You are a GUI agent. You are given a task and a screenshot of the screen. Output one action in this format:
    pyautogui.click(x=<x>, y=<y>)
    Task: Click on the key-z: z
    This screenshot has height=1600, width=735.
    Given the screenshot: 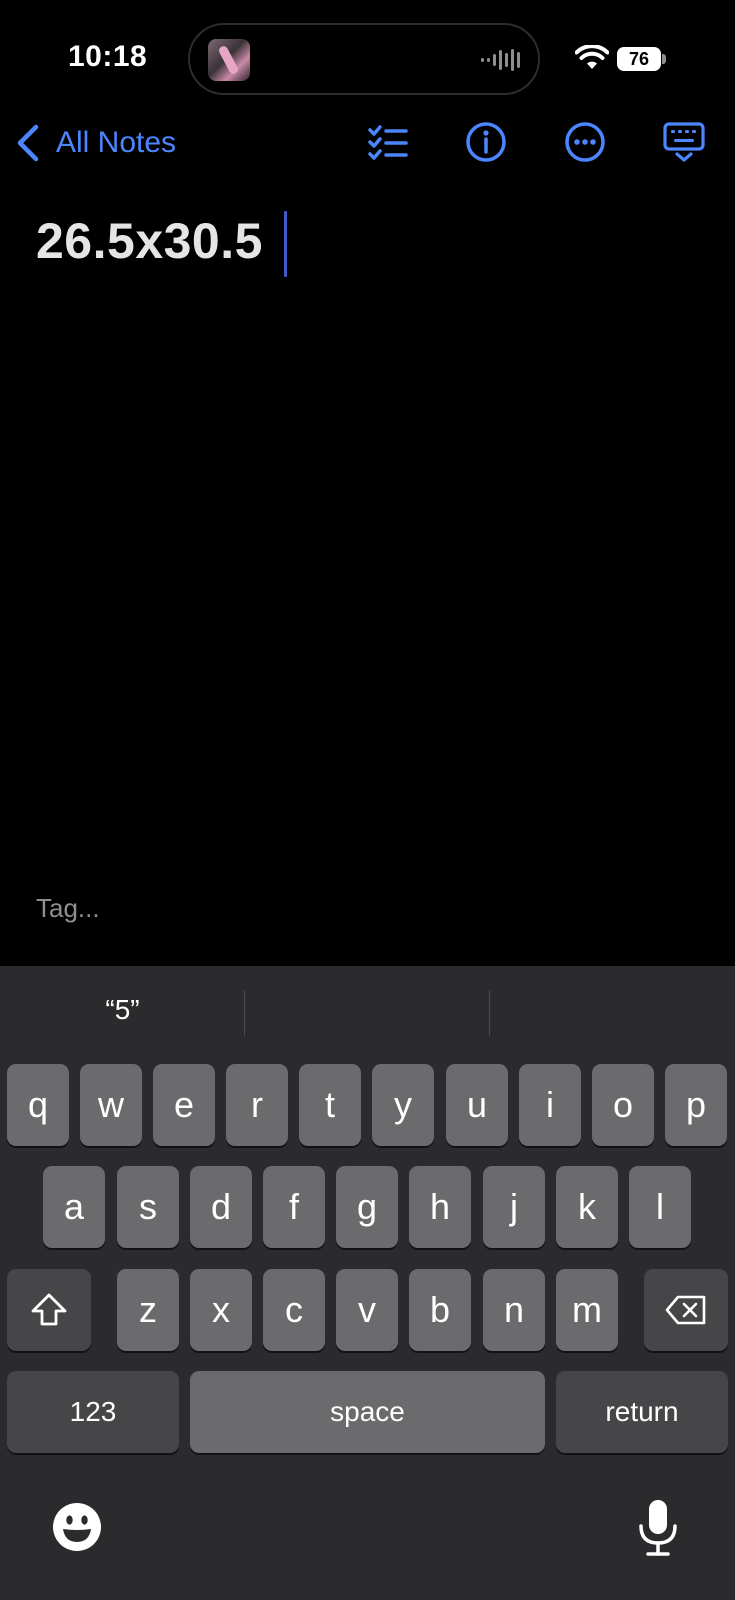 What is the action you would take?
    pyautogui.click(x=148, y=1310)
    